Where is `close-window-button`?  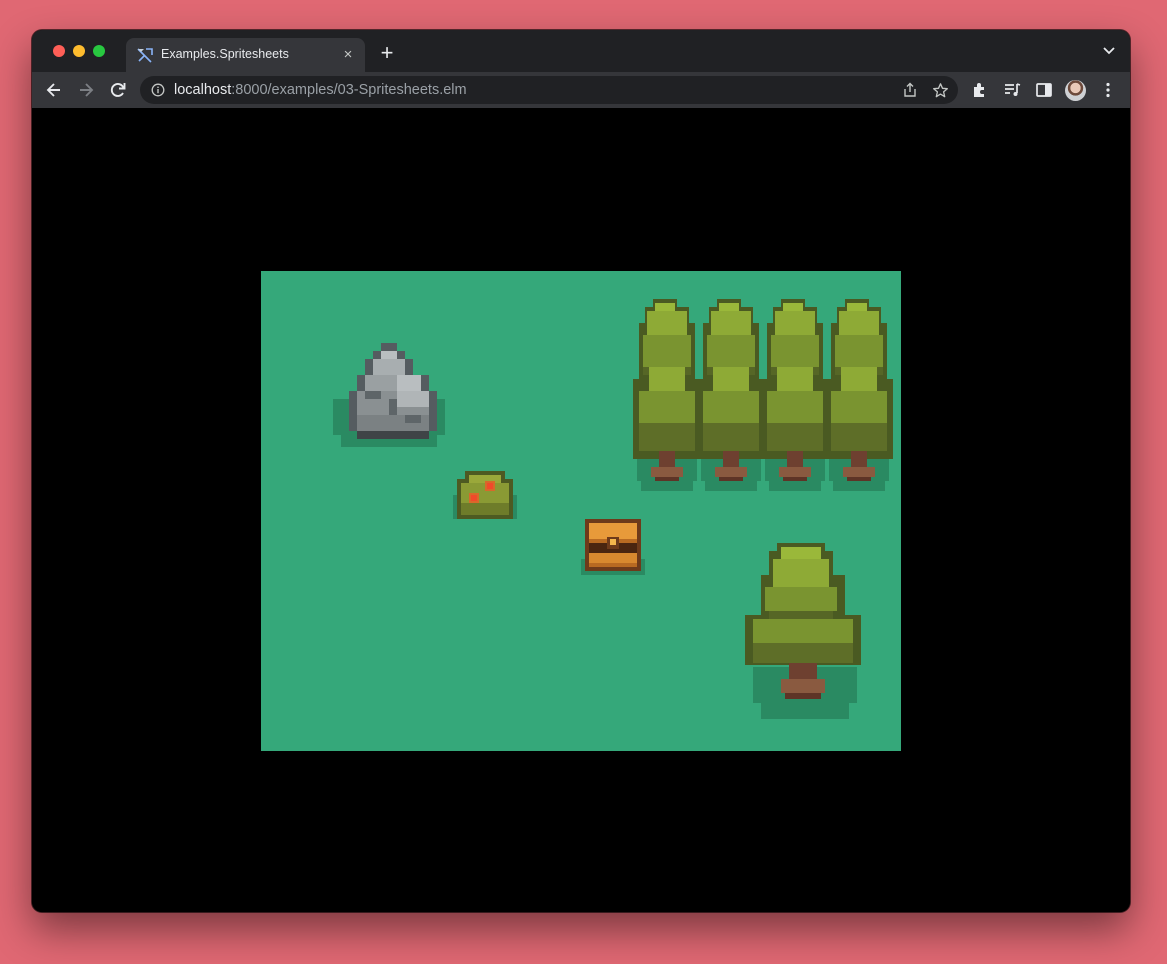
close-window-button is located at coordinates (59, 51).